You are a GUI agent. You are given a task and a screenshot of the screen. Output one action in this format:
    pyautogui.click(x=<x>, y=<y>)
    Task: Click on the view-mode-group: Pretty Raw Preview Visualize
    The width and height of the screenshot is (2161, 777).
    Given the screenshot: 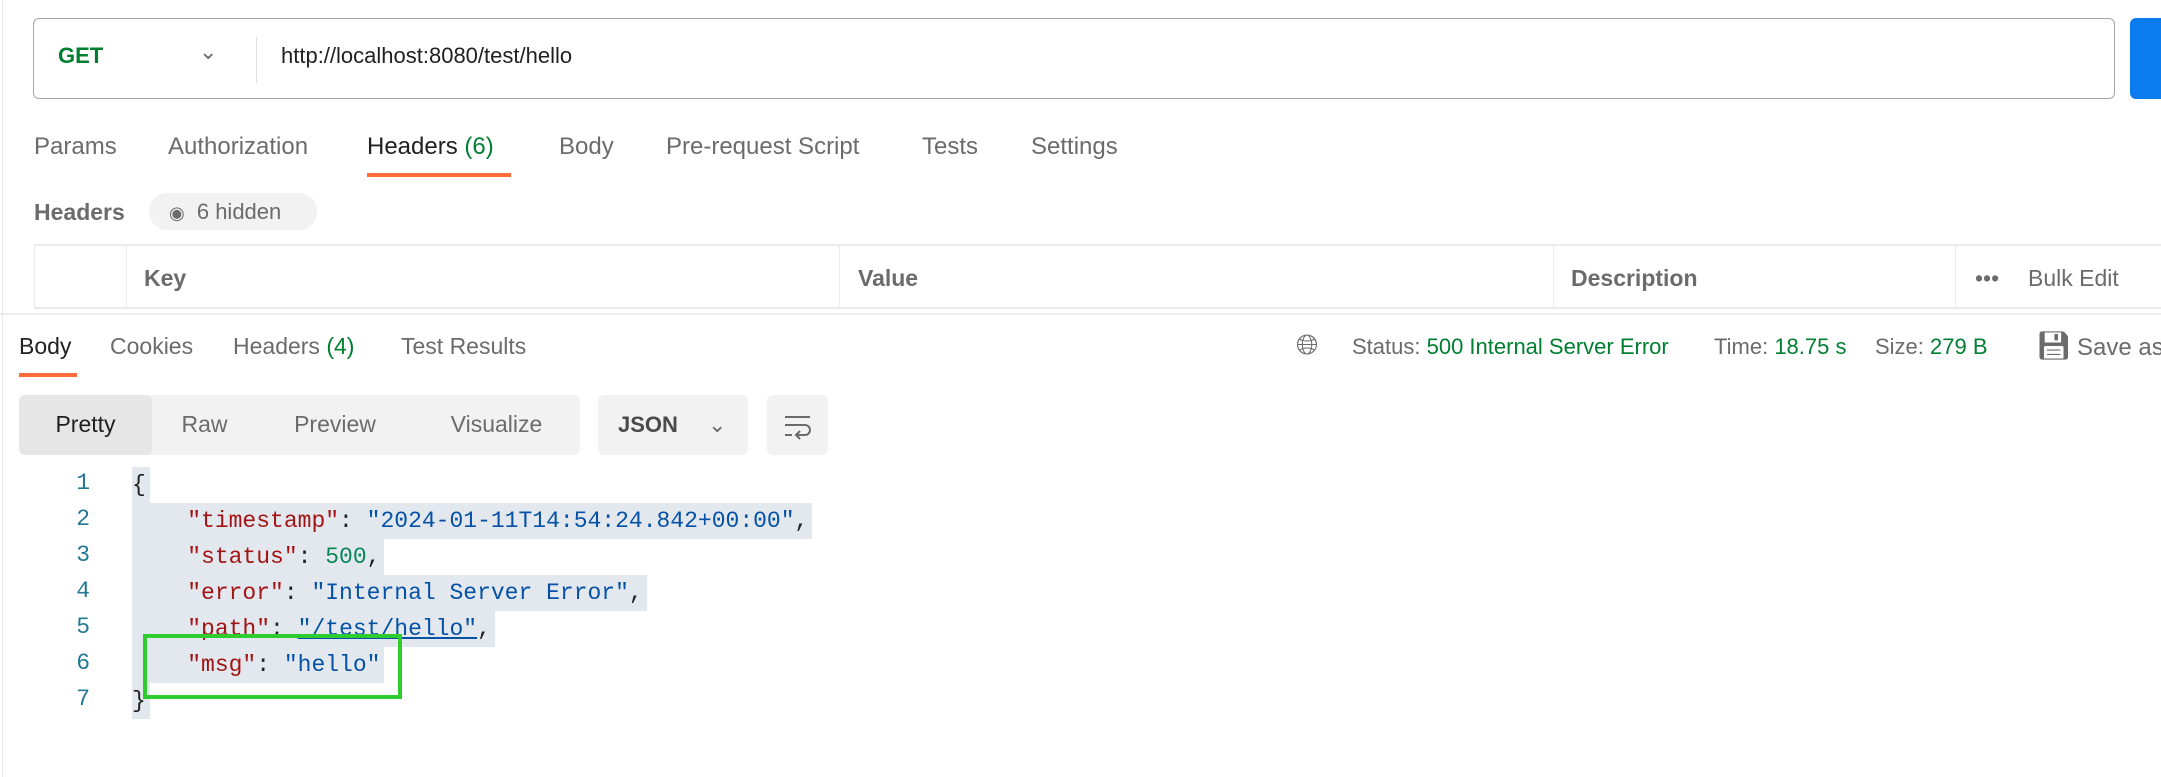 What is the action you would take?
    pyautogui.click(x=299, y=425)
    